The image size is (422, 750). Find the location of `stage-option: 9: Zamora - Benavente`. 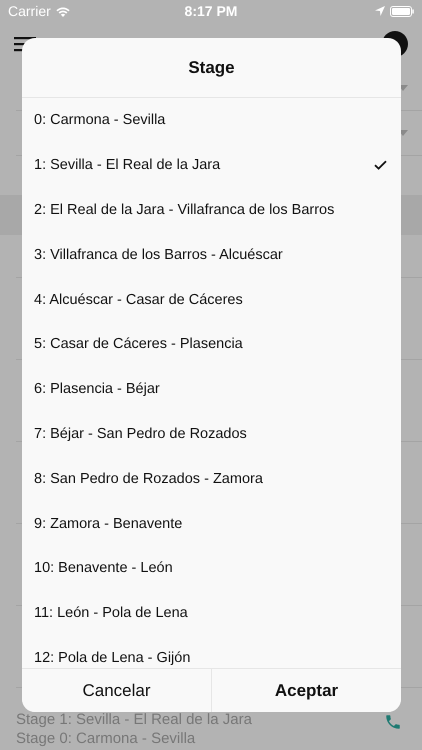

stage-option: 9: Zamora - Benavente is located at coordinates (211, 523).